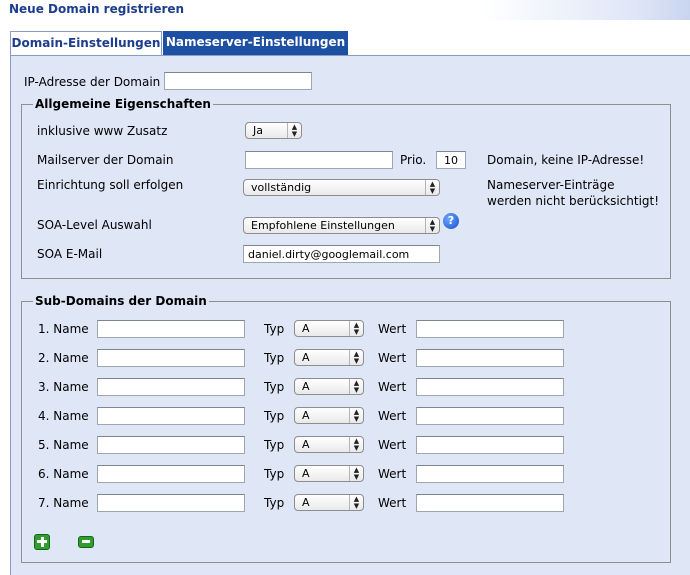  What do you see at coordinates (123, 104) in the screenshot?
I see `general-properties-legend: Allgemeine Eigenschaften` at bounding box center [123, 104].